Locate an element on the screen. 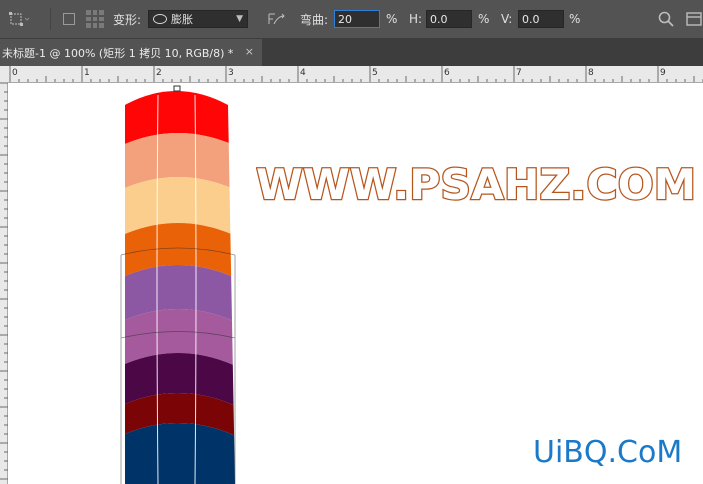 Image resolution: width=703 pixels, height=484 pixels. search-icon is located at coordinates (666, 19).